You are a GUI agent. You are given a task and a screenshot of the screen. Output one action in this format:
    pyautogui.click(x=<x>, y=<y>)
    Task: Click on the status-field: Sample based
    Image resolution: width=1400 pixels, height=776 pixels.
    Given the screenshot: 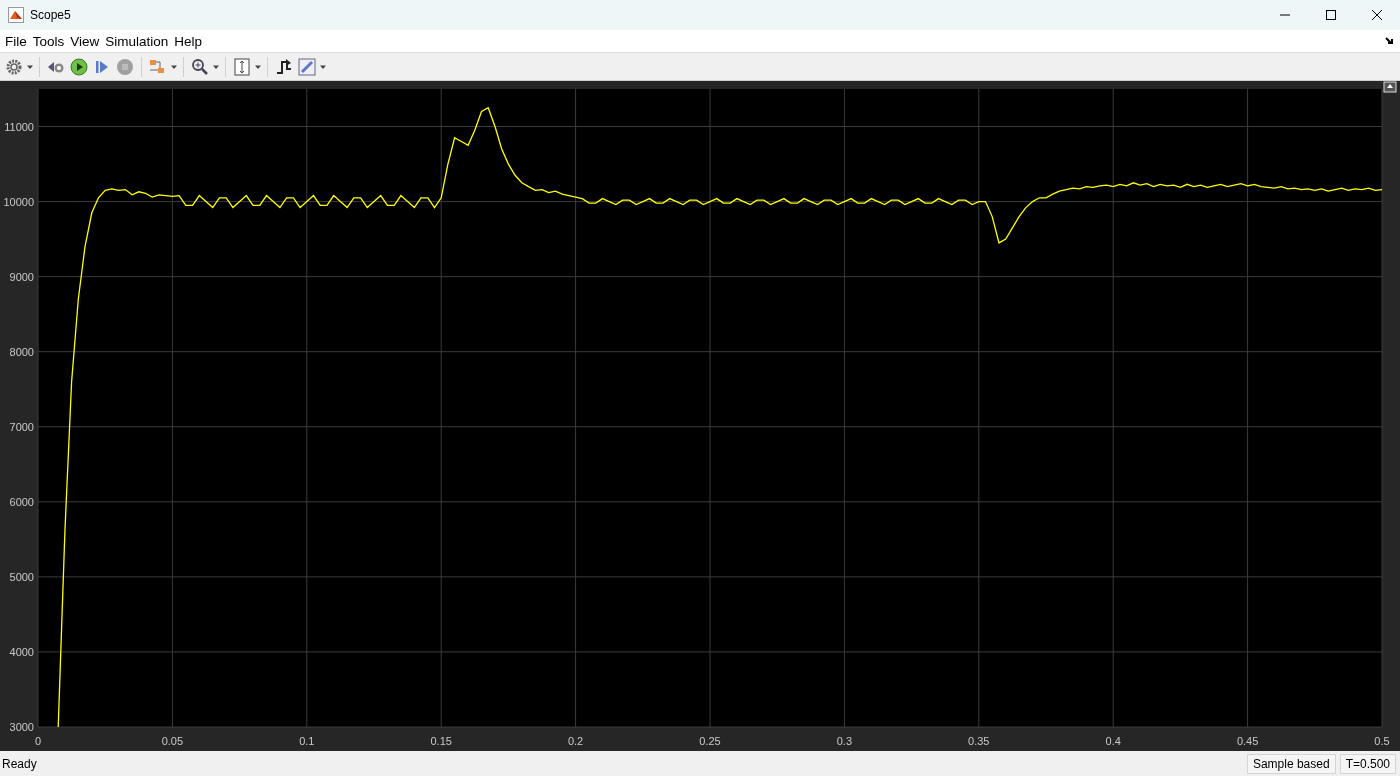 What is the action you would take?
    pyautogui.click(x=1291, y=764)
    